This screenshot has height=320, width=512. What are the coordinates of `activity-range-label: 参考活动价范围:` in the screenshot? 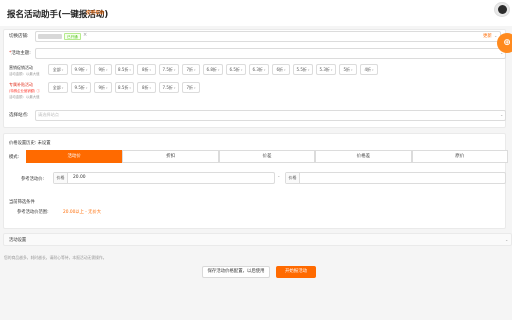 It's located at (33, 212).